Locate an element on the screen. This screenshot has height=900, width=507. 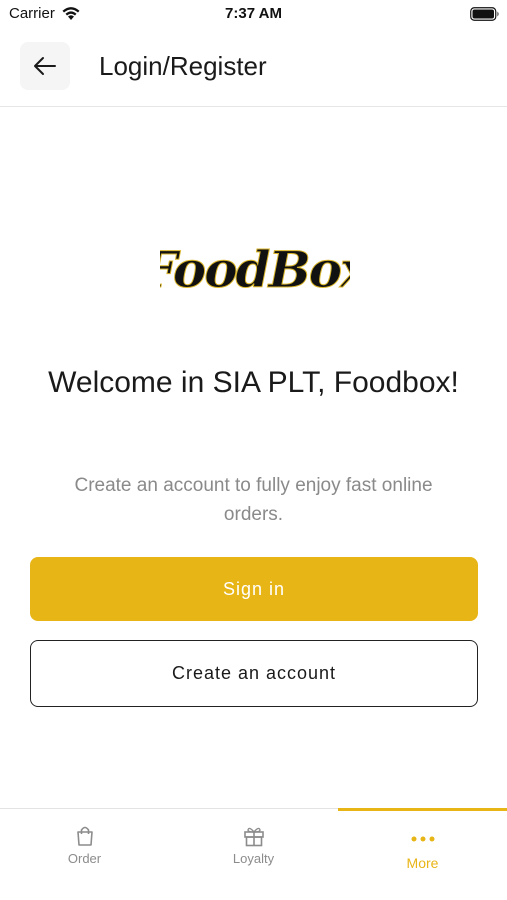
welcome-heading: Welcome in SIA PLT, Foodbox! is located at coordinates (253, 382).